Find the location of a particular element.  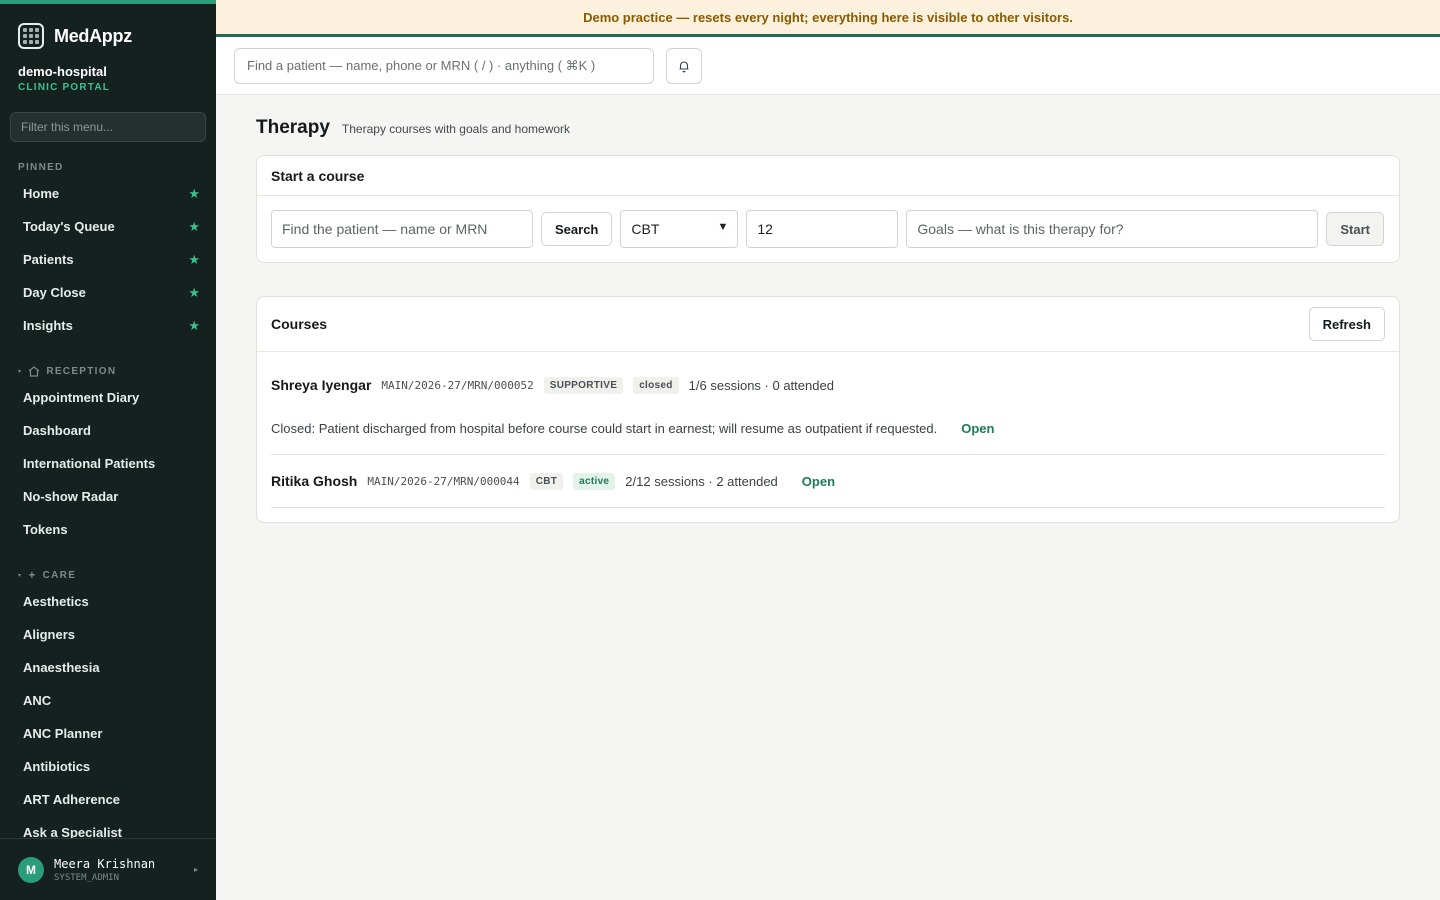

patient-search-input is located at coordinates (444, 65).